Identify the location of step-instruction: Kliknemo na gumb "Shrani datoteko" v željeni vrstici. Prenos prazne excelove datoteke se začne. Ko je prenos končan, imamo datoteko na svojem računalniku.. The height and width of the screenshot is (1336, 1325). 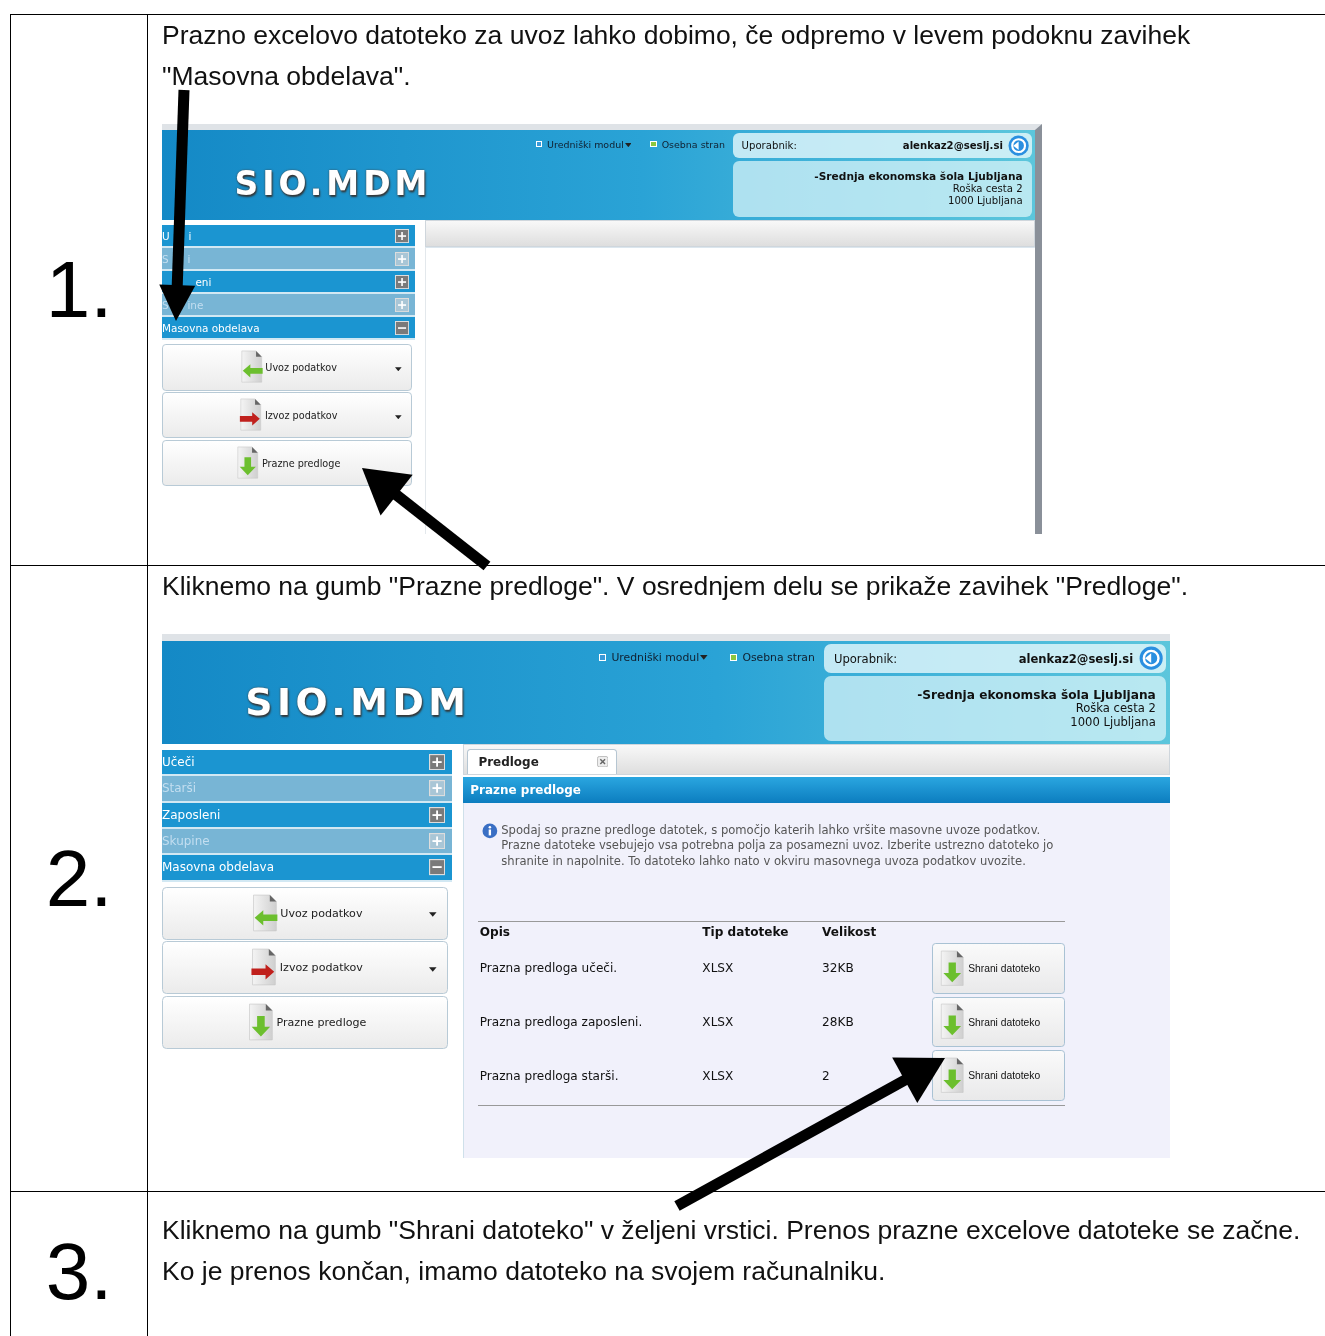
(732, 1251).